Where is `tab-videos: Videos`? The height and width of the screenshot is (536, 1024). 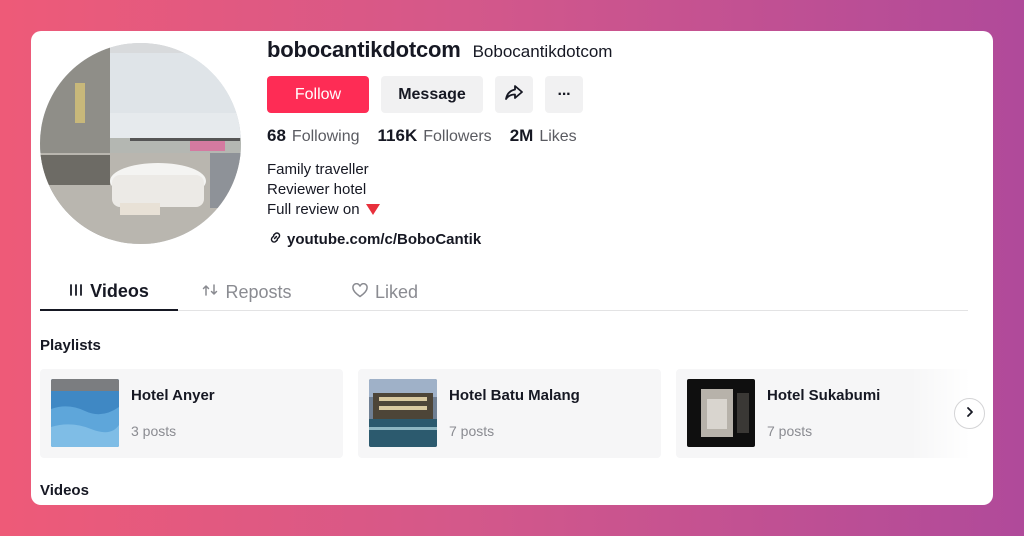
tab-videos: Videos is located at coordinates (109, 292).